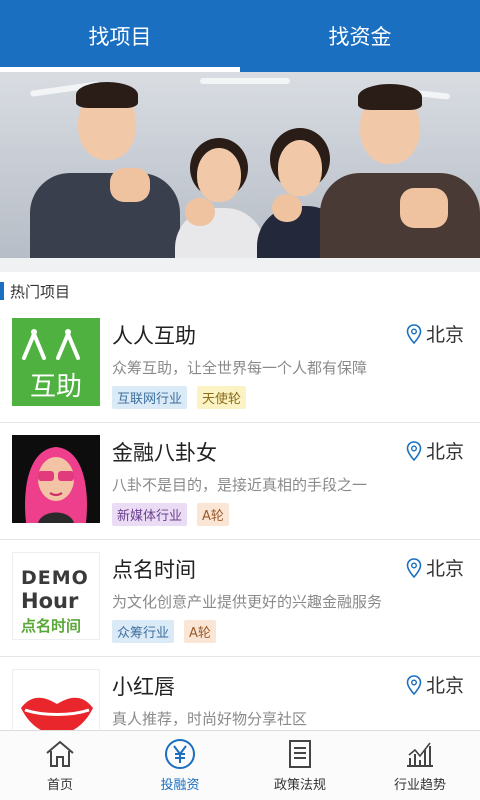 The width and height of the screenshot is (480, 800). I want to click on industry-tag: 众筹行业, so click(143, 631).